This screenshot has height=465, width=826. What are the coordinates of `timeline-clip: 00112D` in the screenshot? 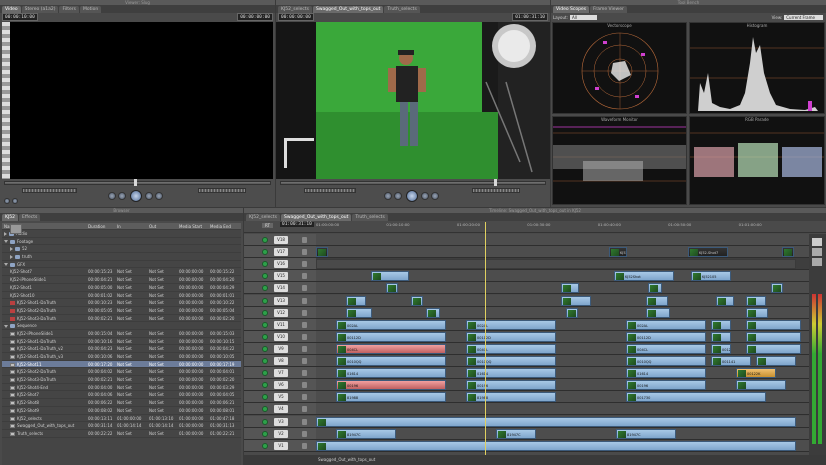 It's located at (666, 336).